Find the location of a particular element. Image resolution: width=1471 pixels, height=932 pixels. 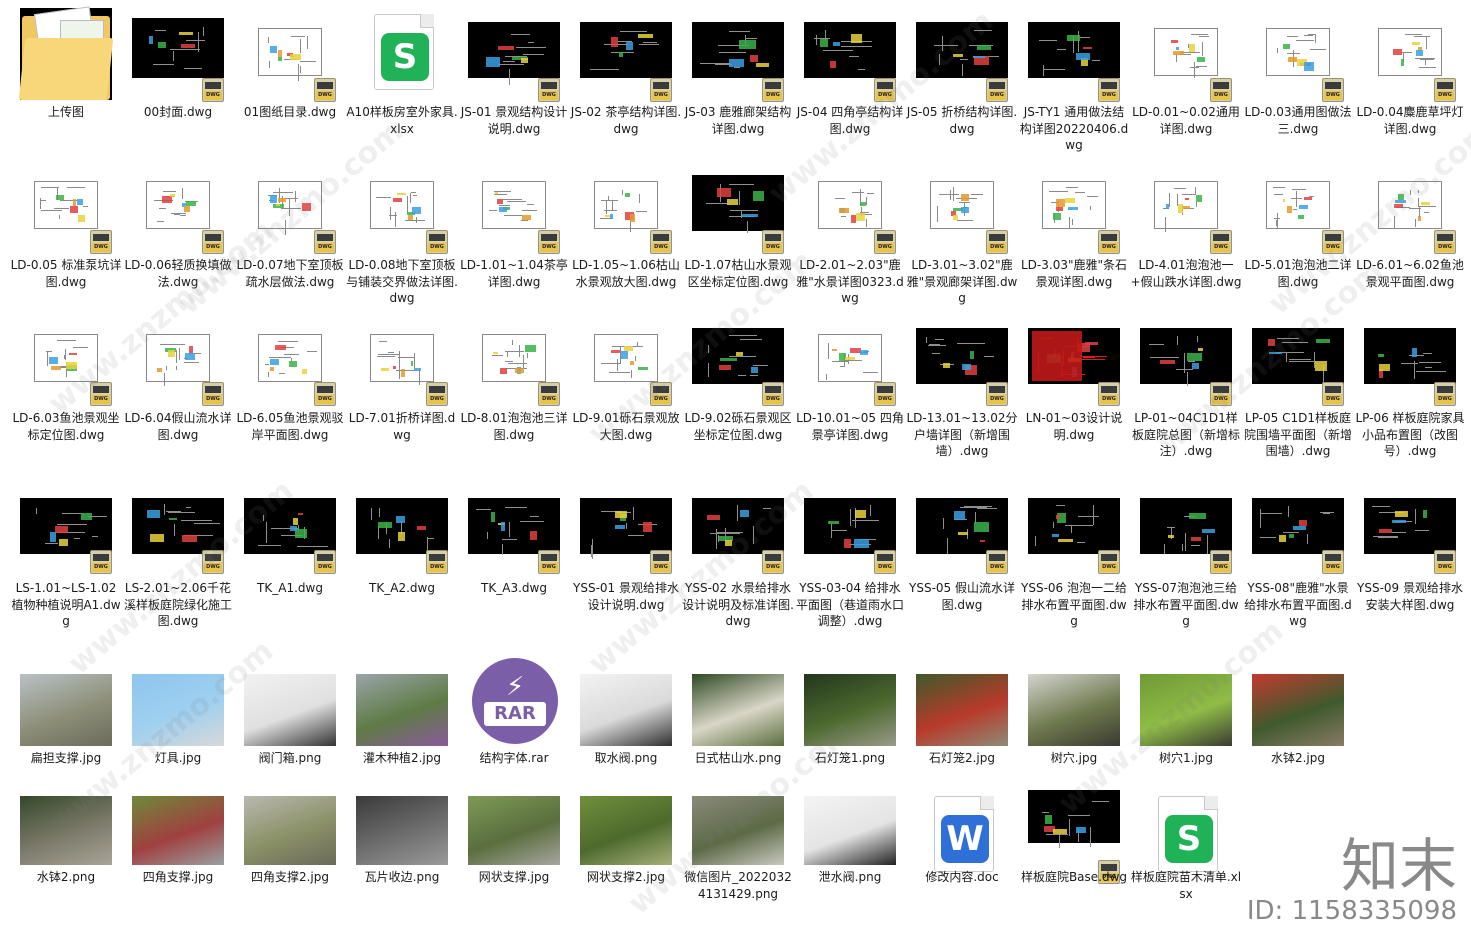

file-item: 四角支撑2.jpg is located at coordinates (290, 855).